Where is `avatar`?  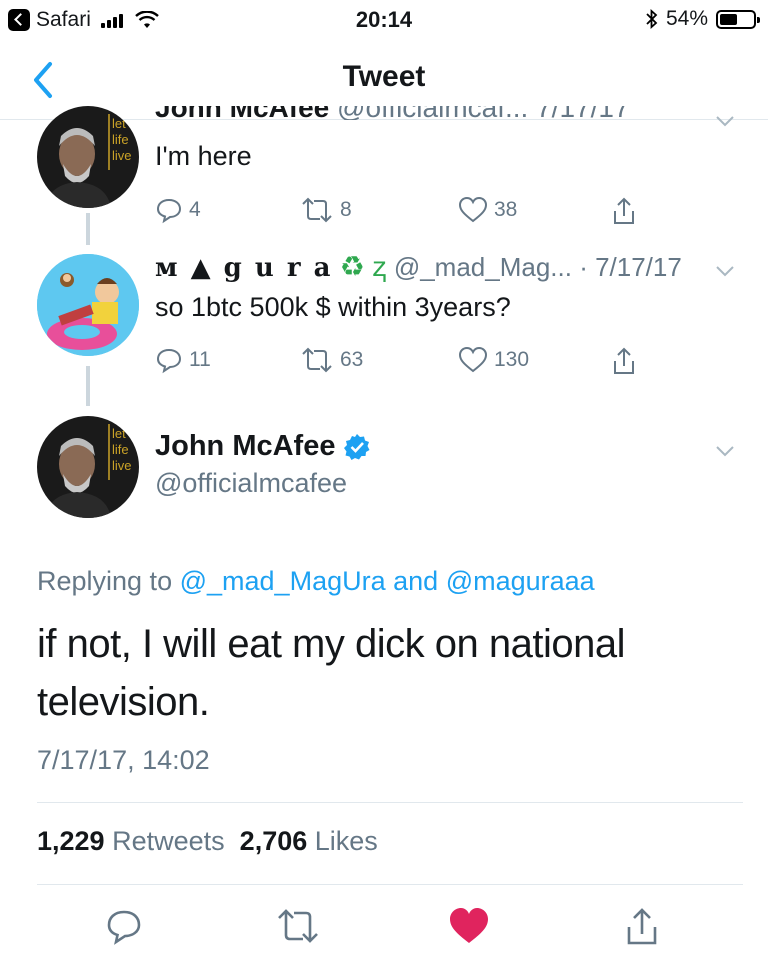 avatar is located at coordinates (88, 305).